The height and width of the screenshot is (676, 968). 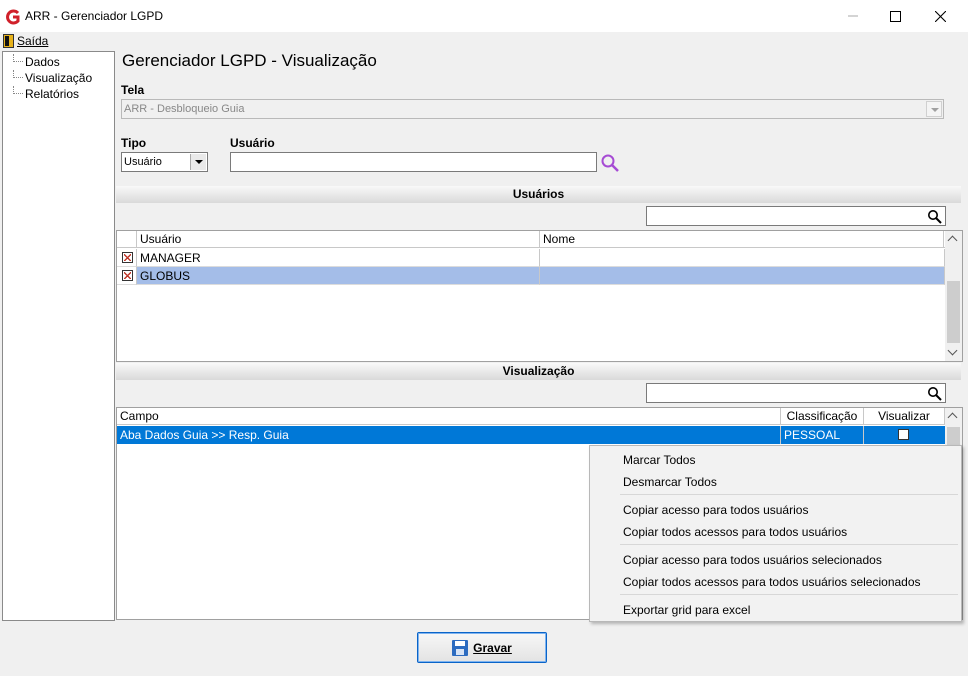 I want to click on menu-item-saida-label: Saída, so click(x=33, y=41).